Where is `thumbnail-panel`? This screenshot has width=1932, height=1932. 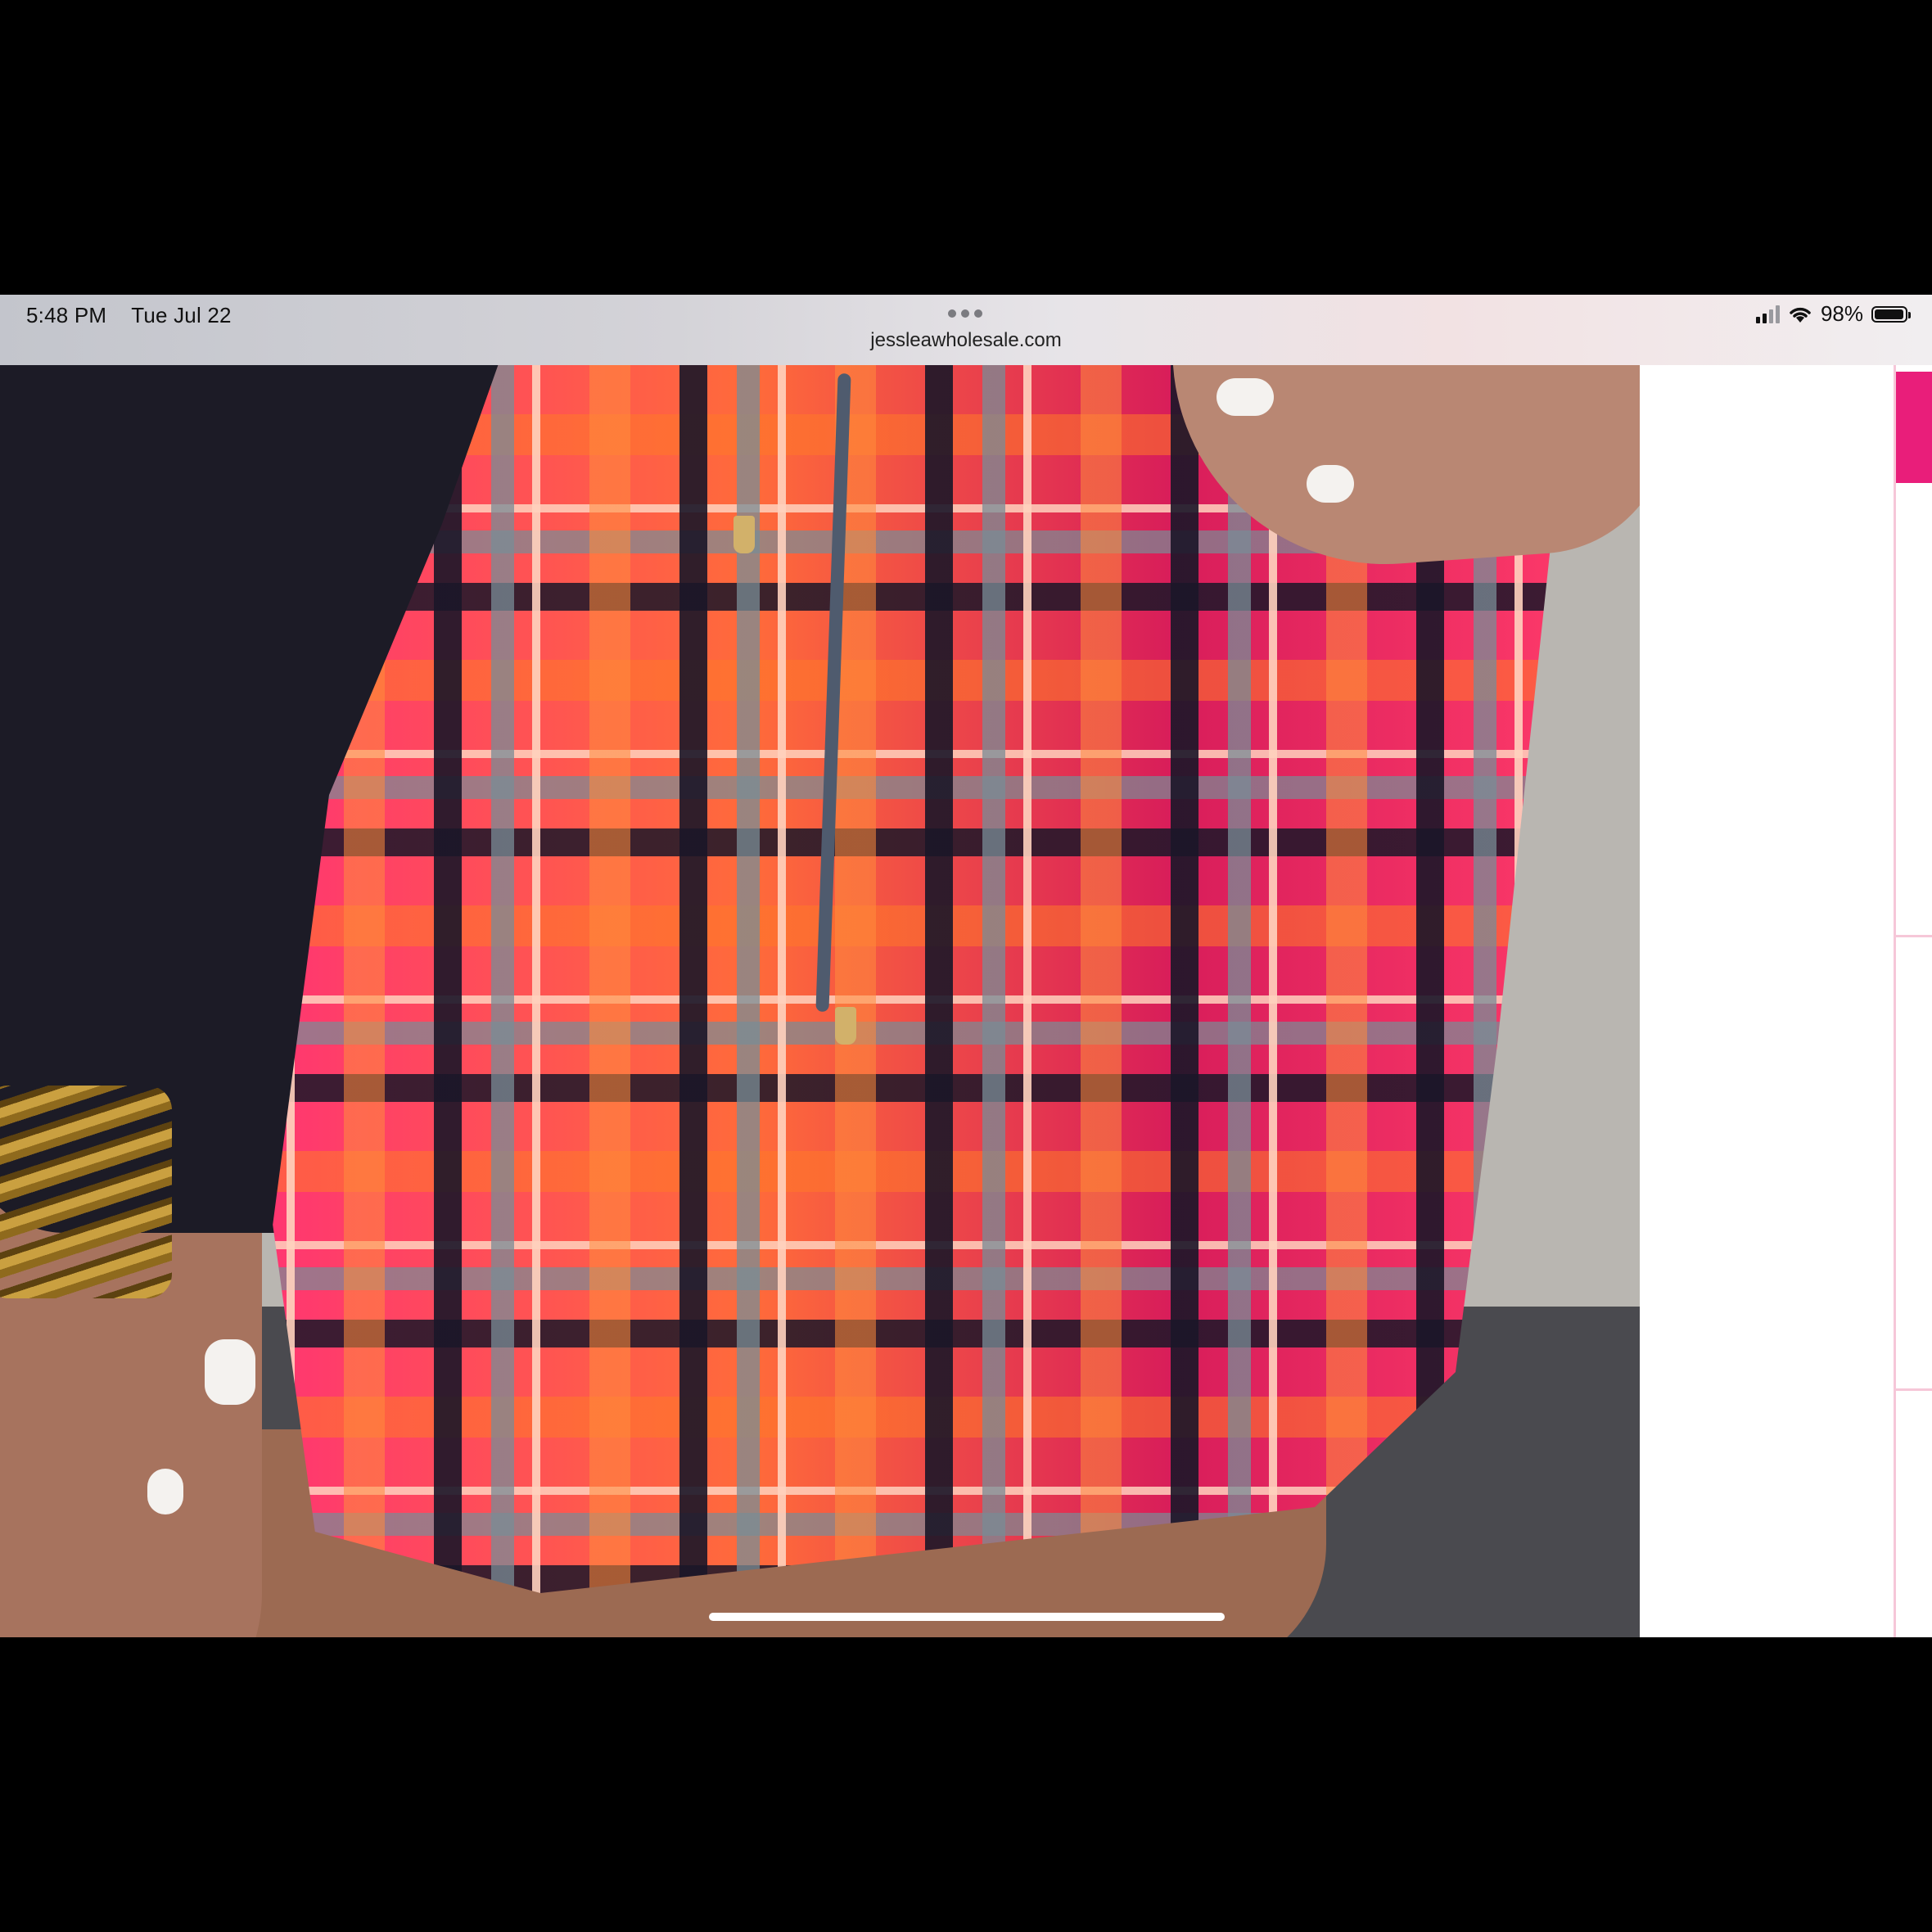 thumbnail-panel is located at coordinates (1786, 1001).